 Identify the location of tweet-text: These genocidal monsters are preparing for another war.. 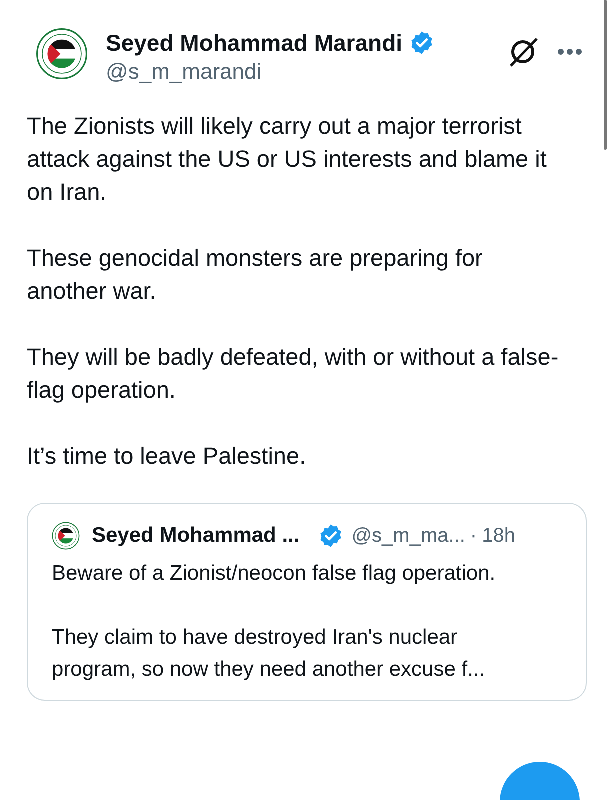
(255, 275).